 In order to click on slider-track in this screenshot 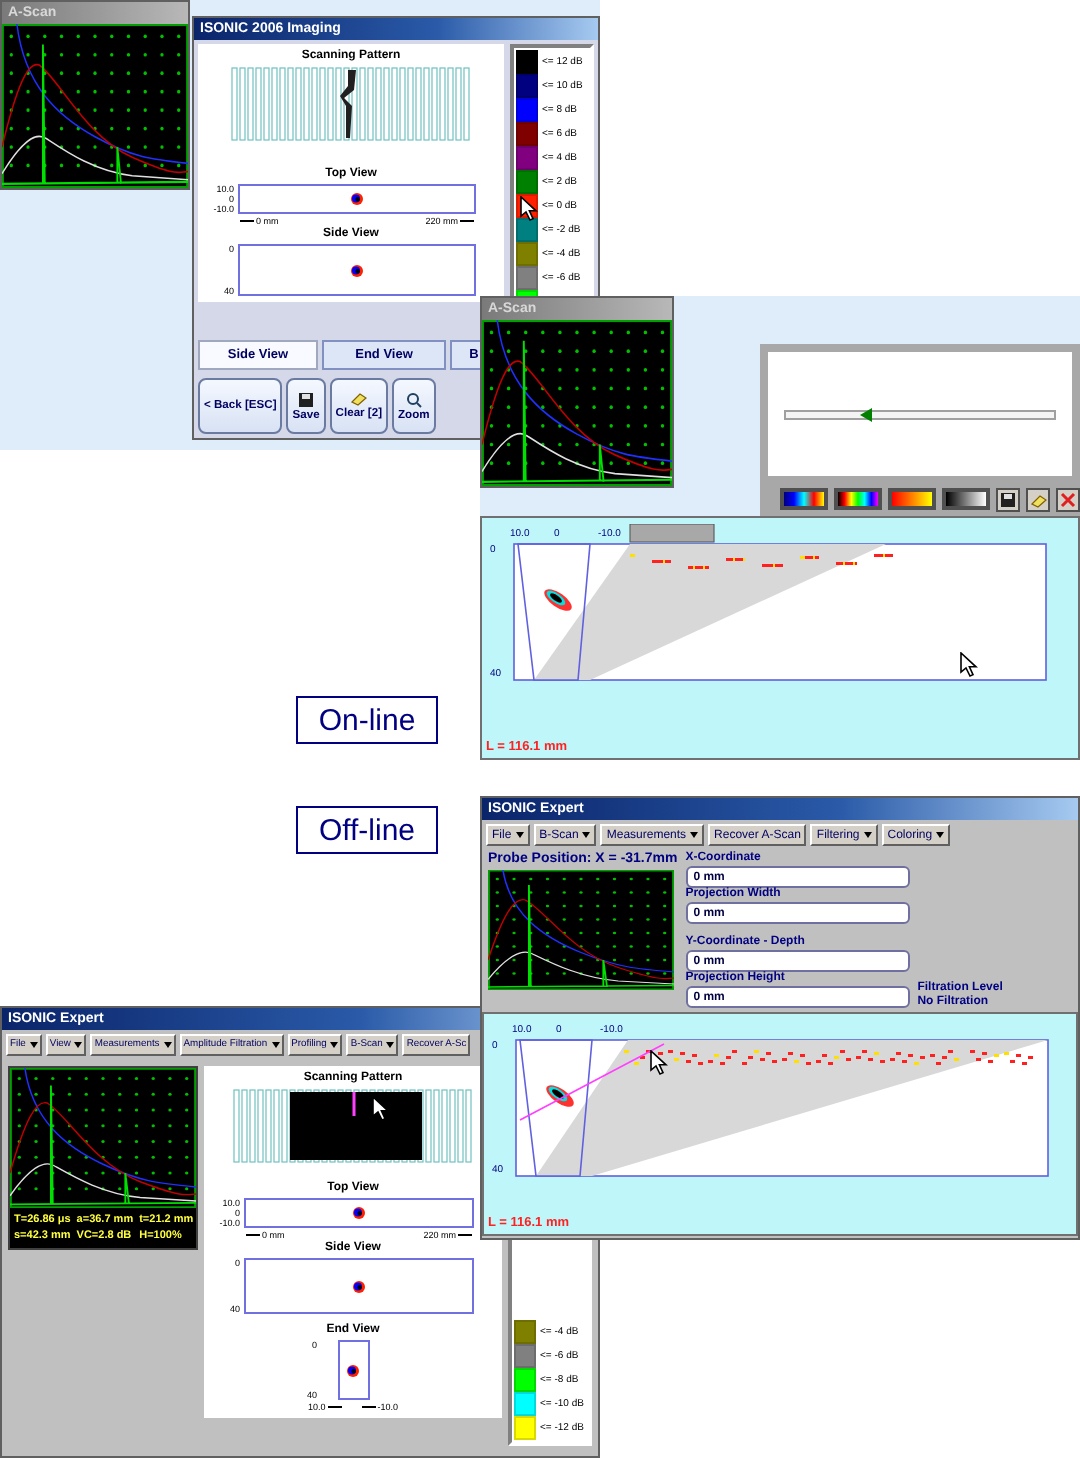, I will do `click(920, 414)`.